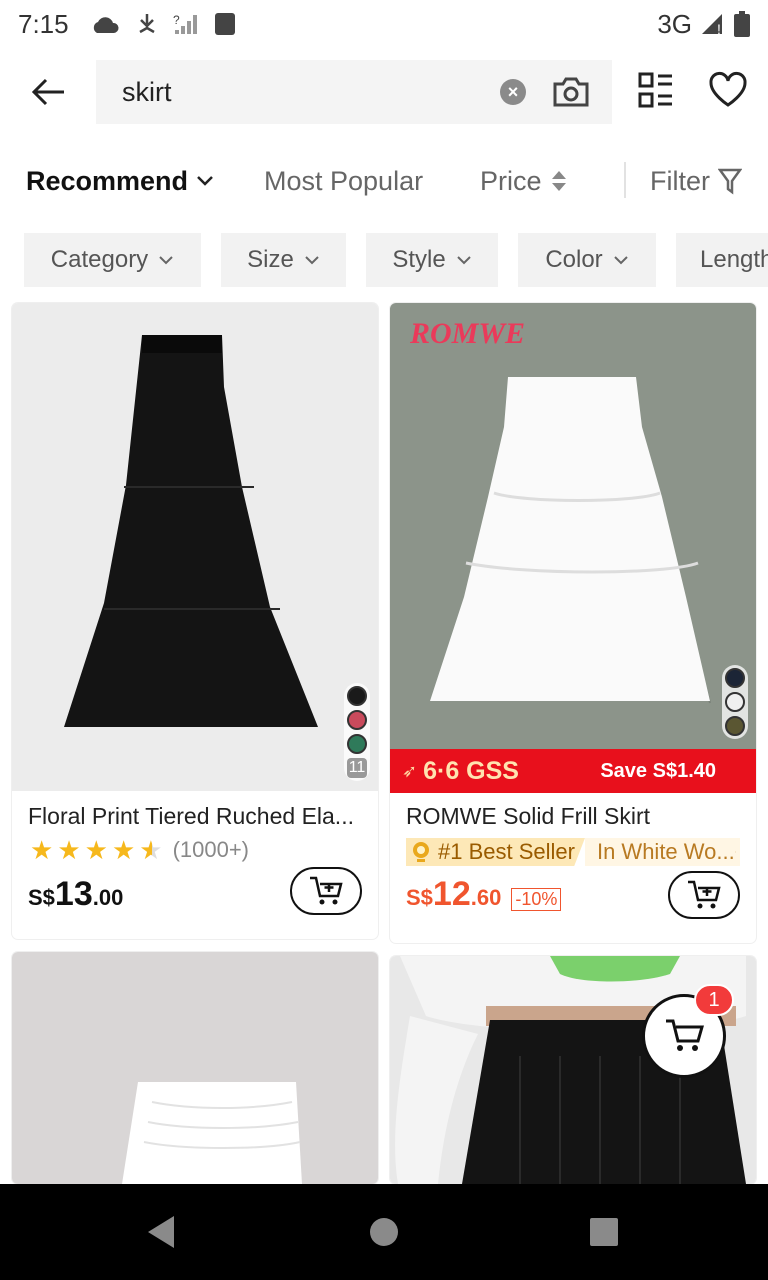 The image size is (768, 1280). Describe the element at coordinates (574, 259) in the screenshot. I see `chip-label: Color` at that location.